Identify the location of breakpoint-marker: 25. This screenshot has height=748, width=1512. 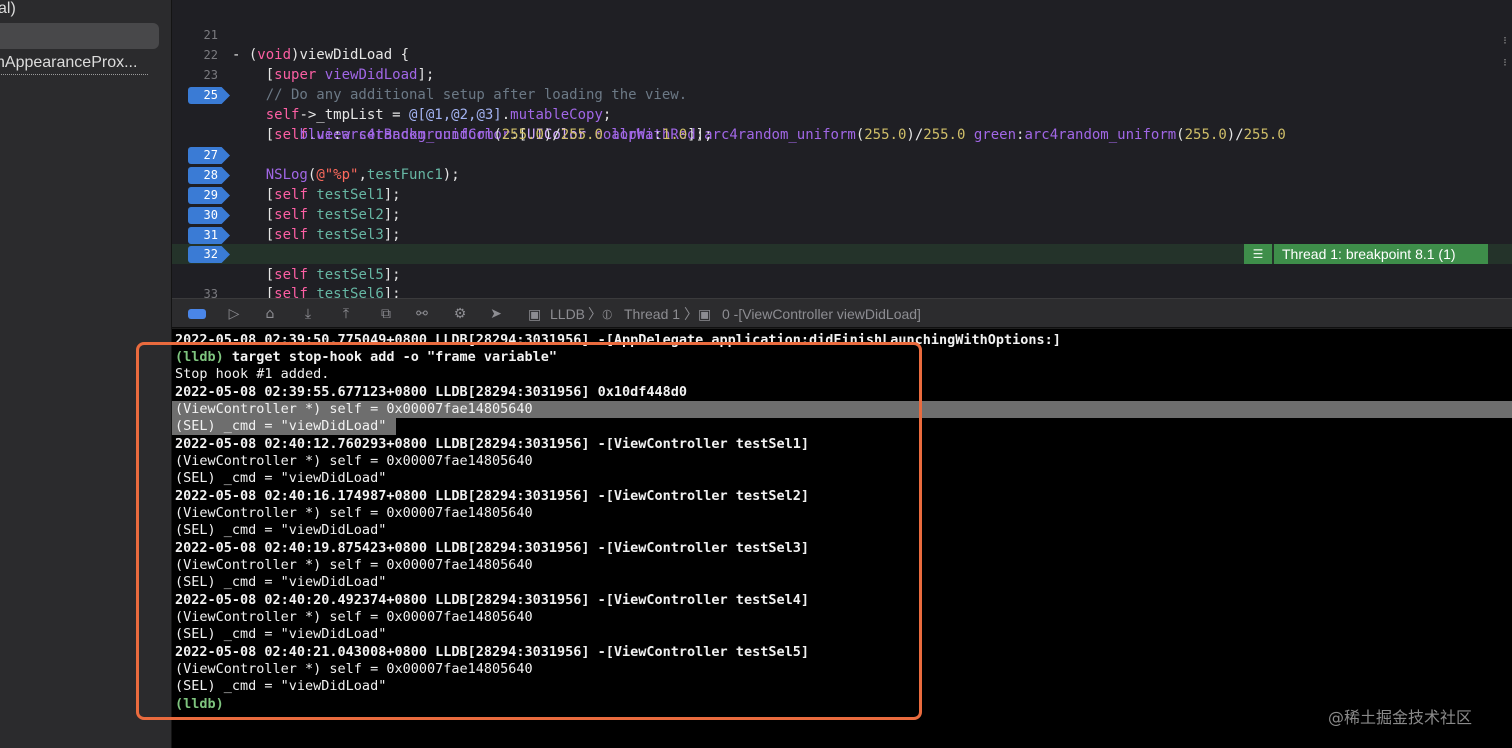
(209, 95).